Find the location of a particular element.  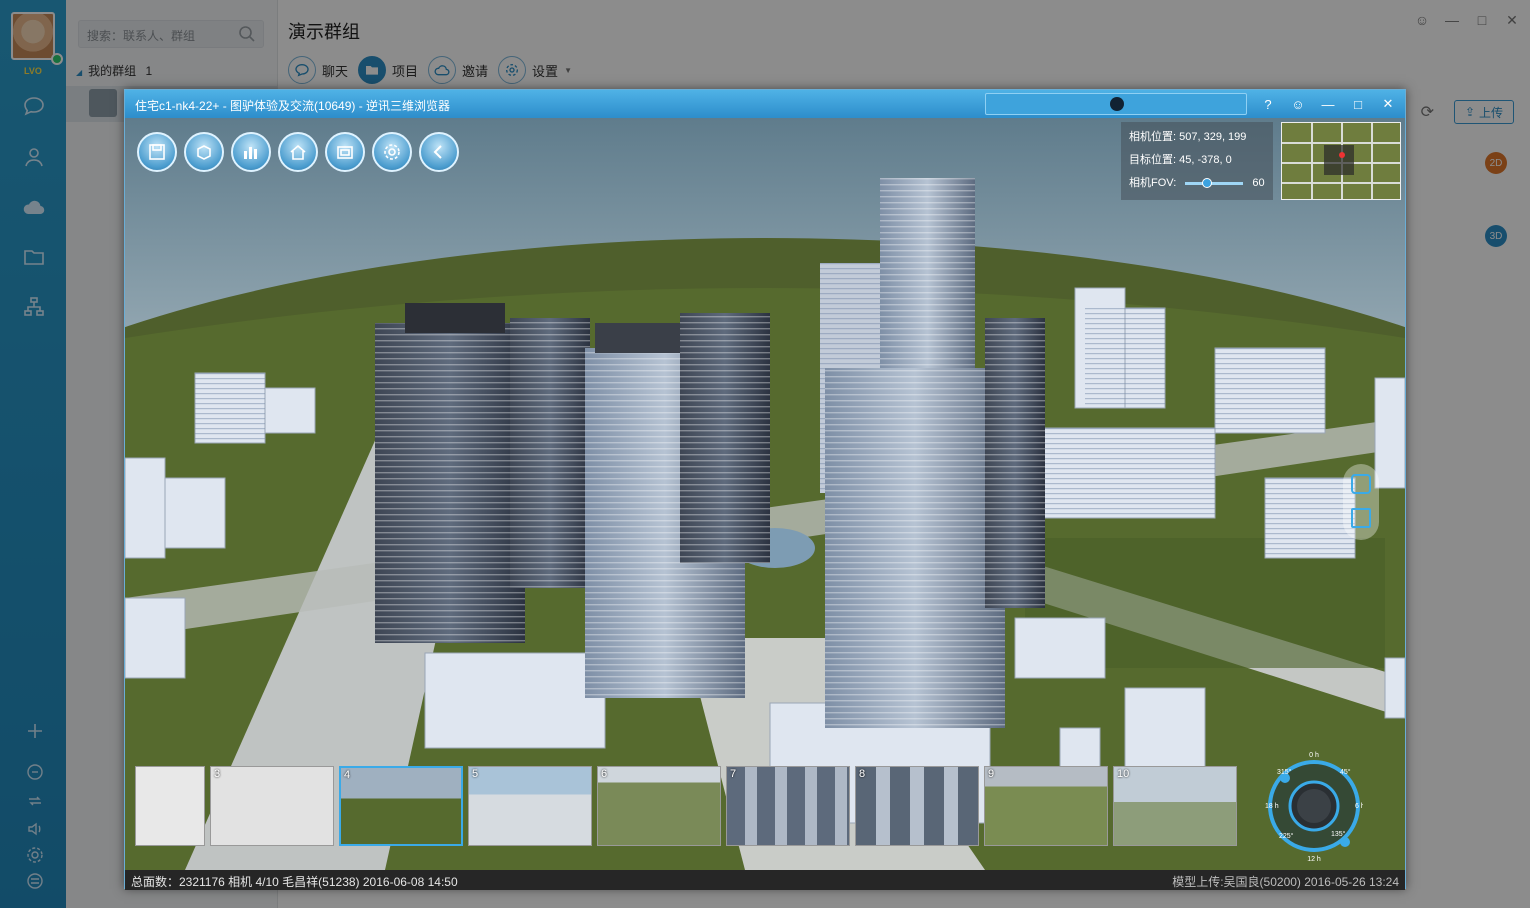

compass-label-w: 18 h is located at coordinates (1272, 806).